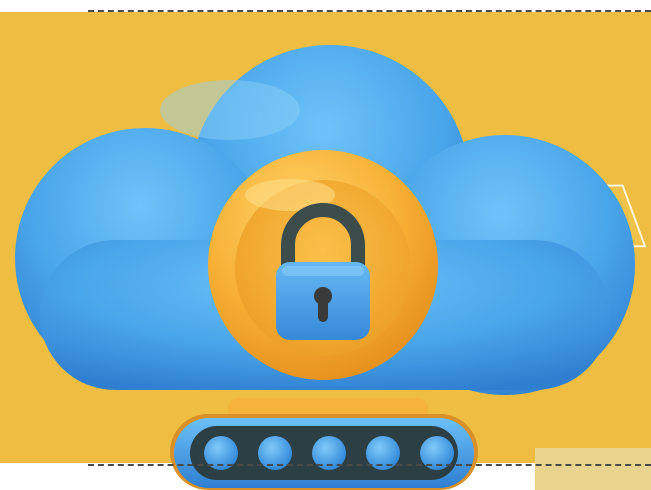  Describe the element at coordinates (369, 465) in the screenshot. I see `bottom-dashed-line` at that location.